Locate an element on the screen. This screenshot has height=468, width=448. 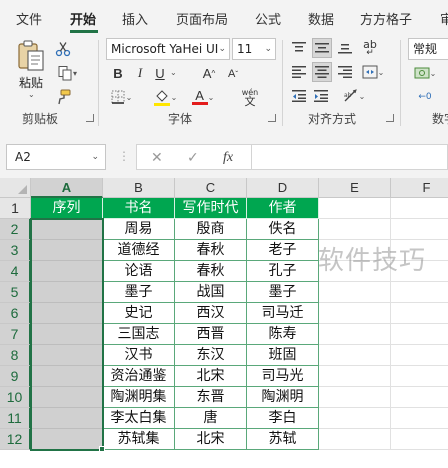
paste-dropdown-icon: ⌄ is located at coordinates (31, 94).